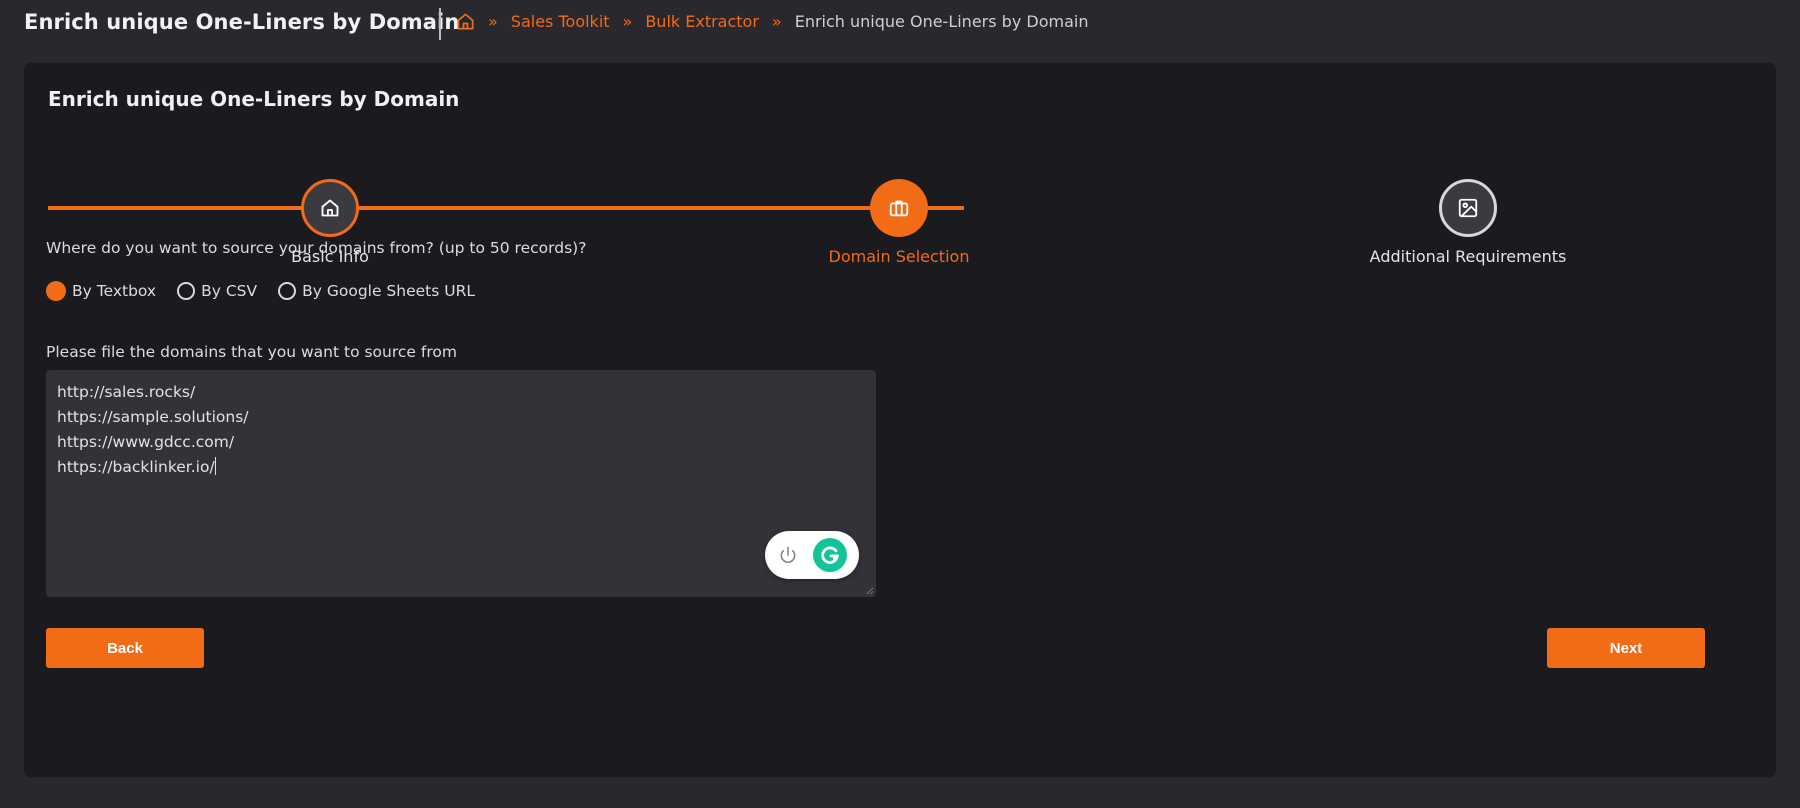 Image resolution: width=1800 pixels, height=808 pixels. I want to click on home-icon, so click(330, 208).